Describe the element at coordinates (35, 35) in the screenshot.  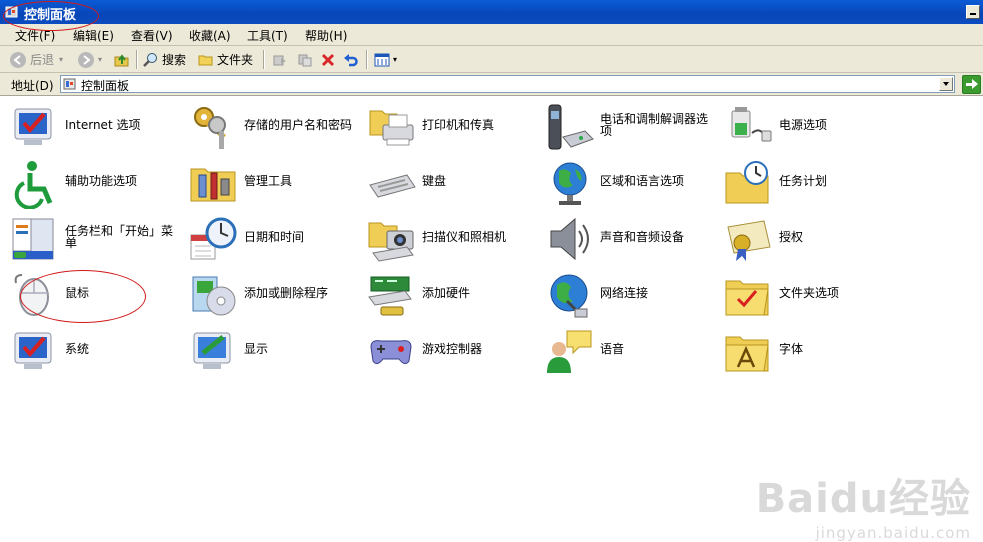
I see `menu-file: 文件(F)` at that location.